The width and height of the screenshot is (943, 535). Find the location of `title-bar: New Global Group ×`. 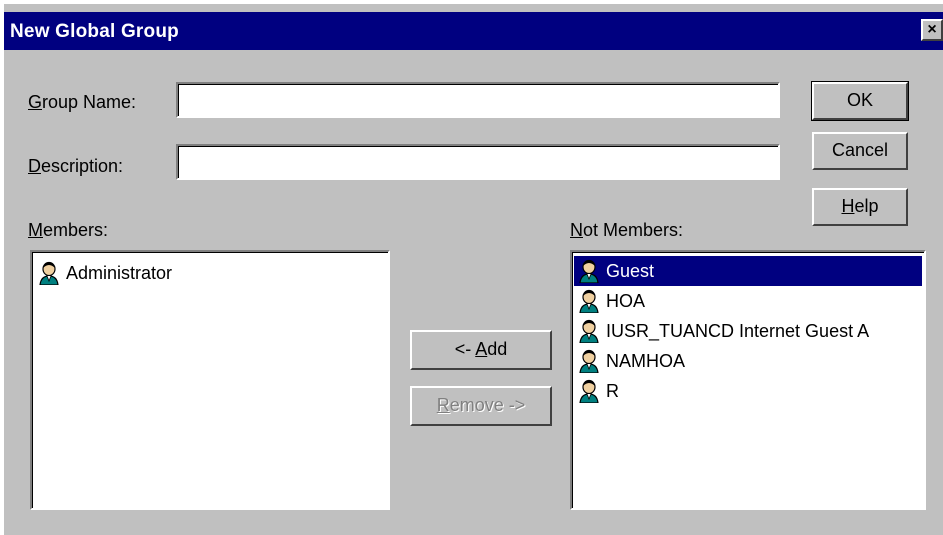

title-bar: New Global Group × is located at coordinates (473, 31).